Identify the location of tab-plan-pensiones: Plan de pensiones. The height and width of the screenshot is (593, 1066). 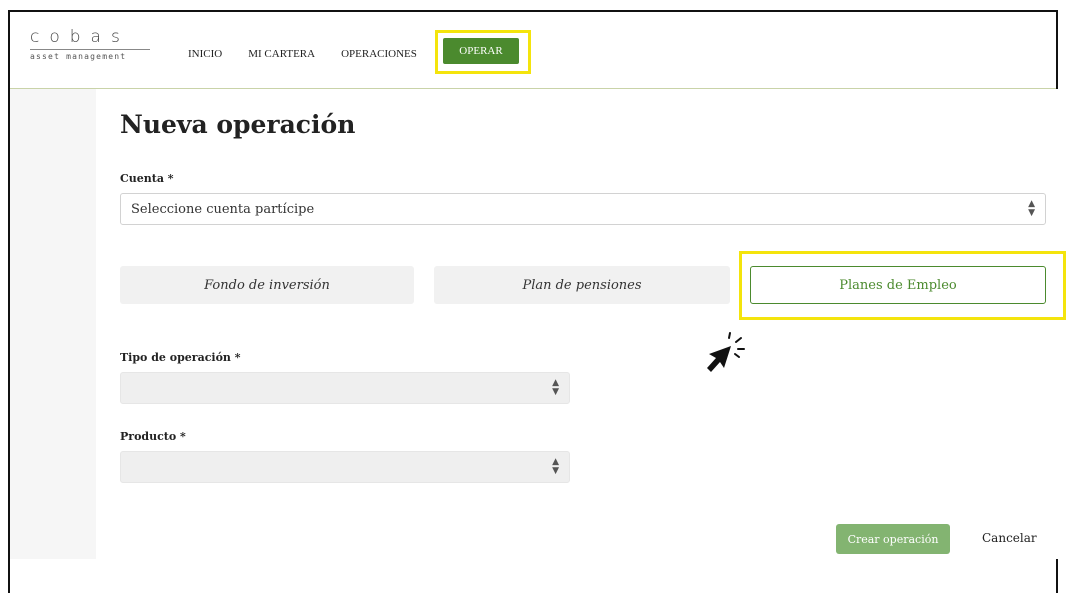
(582, 285).